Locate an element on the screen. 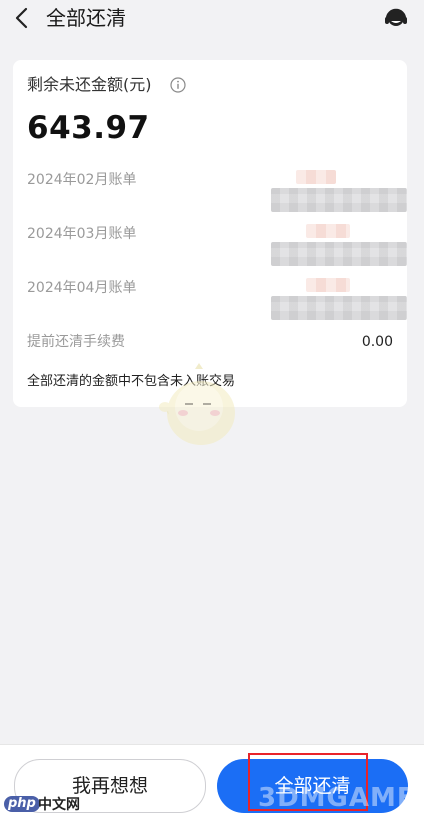 This screenshot has width=424, height=819. php-watermark-text: 中文网 is located at coordinates (59, 805).